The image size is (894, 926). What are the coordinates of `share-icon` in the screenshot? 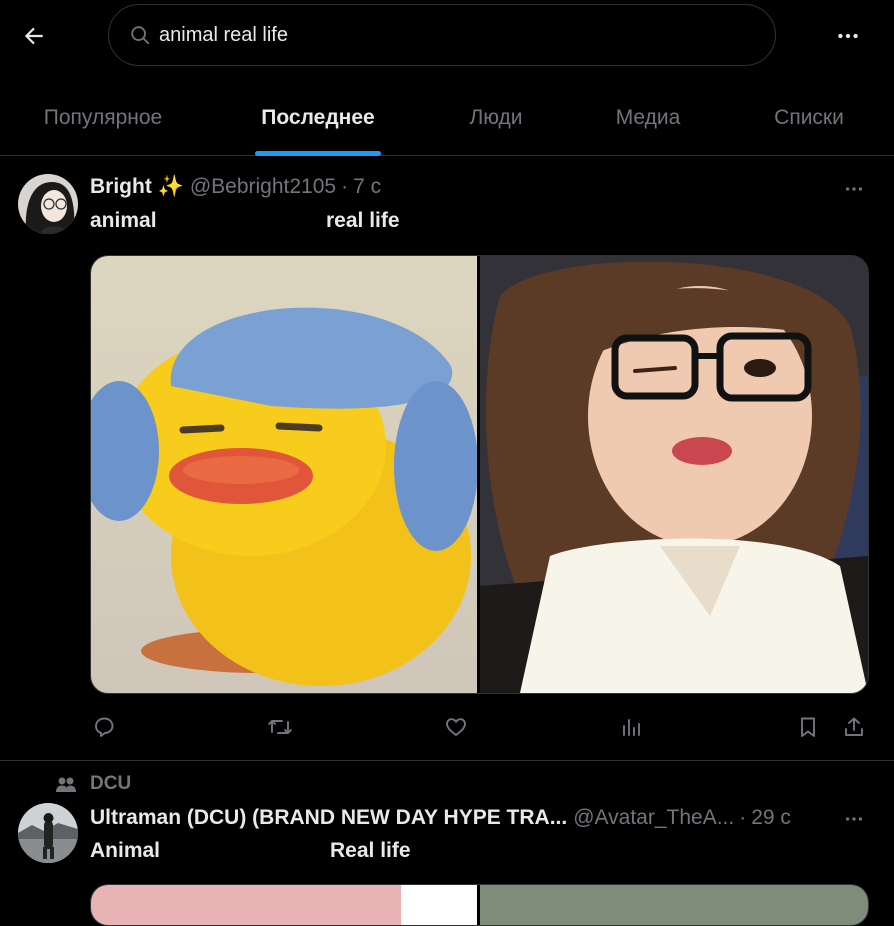 It's located at (854, 726).